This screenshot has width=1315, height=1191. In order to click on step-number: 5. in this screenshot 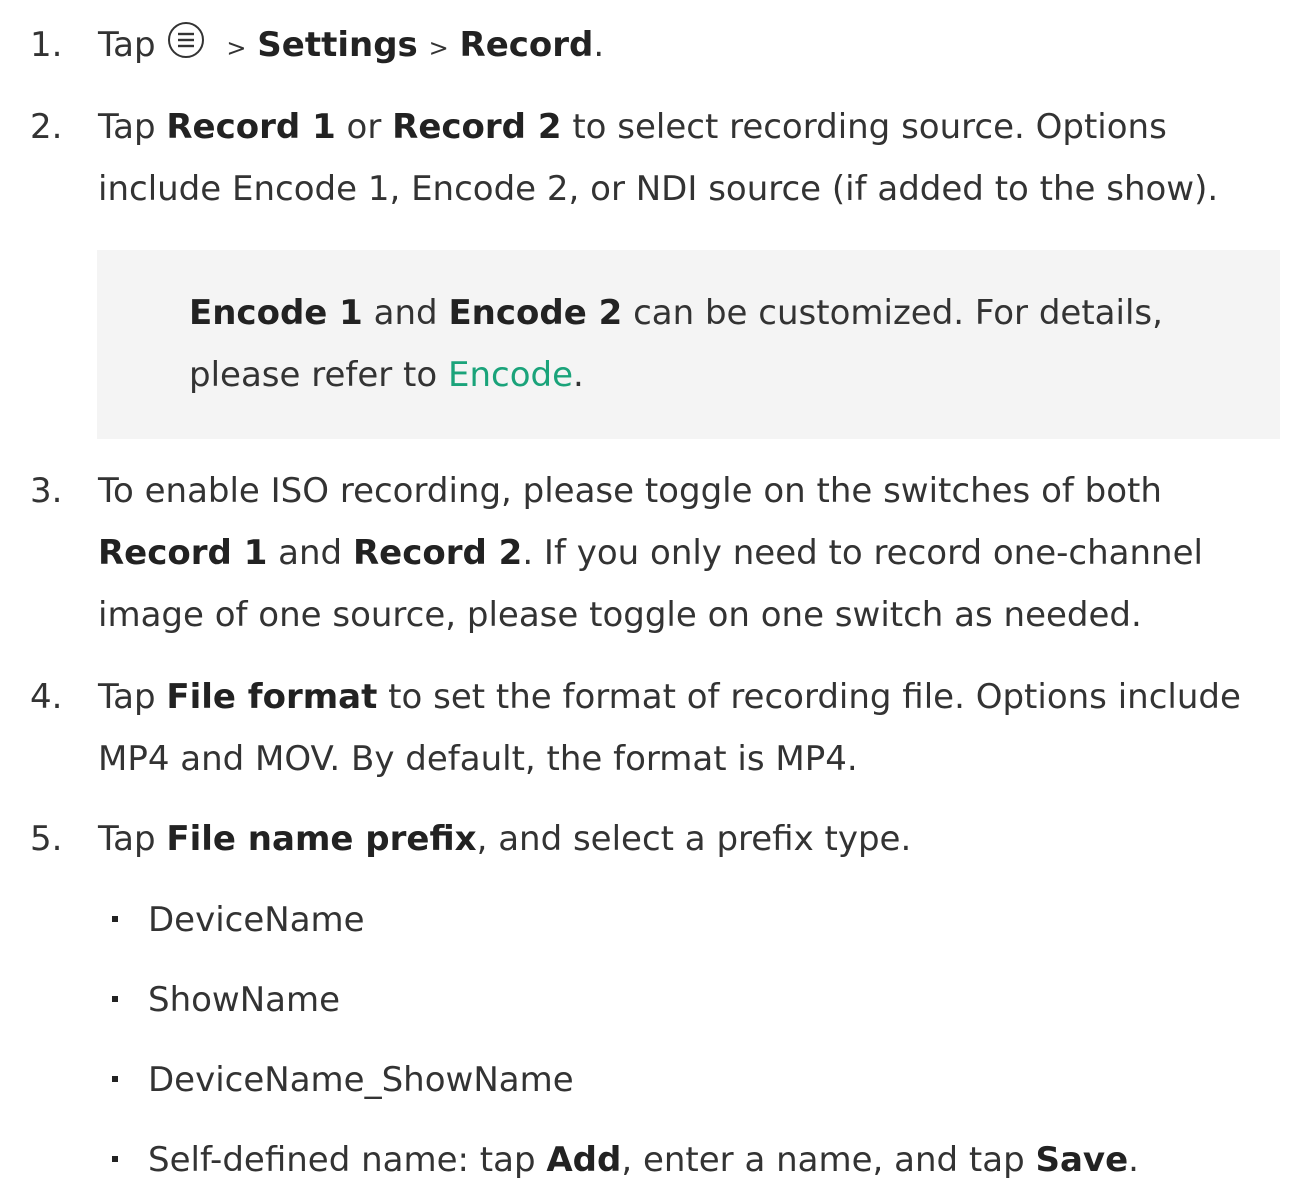, I will do `click(46, 839)`.